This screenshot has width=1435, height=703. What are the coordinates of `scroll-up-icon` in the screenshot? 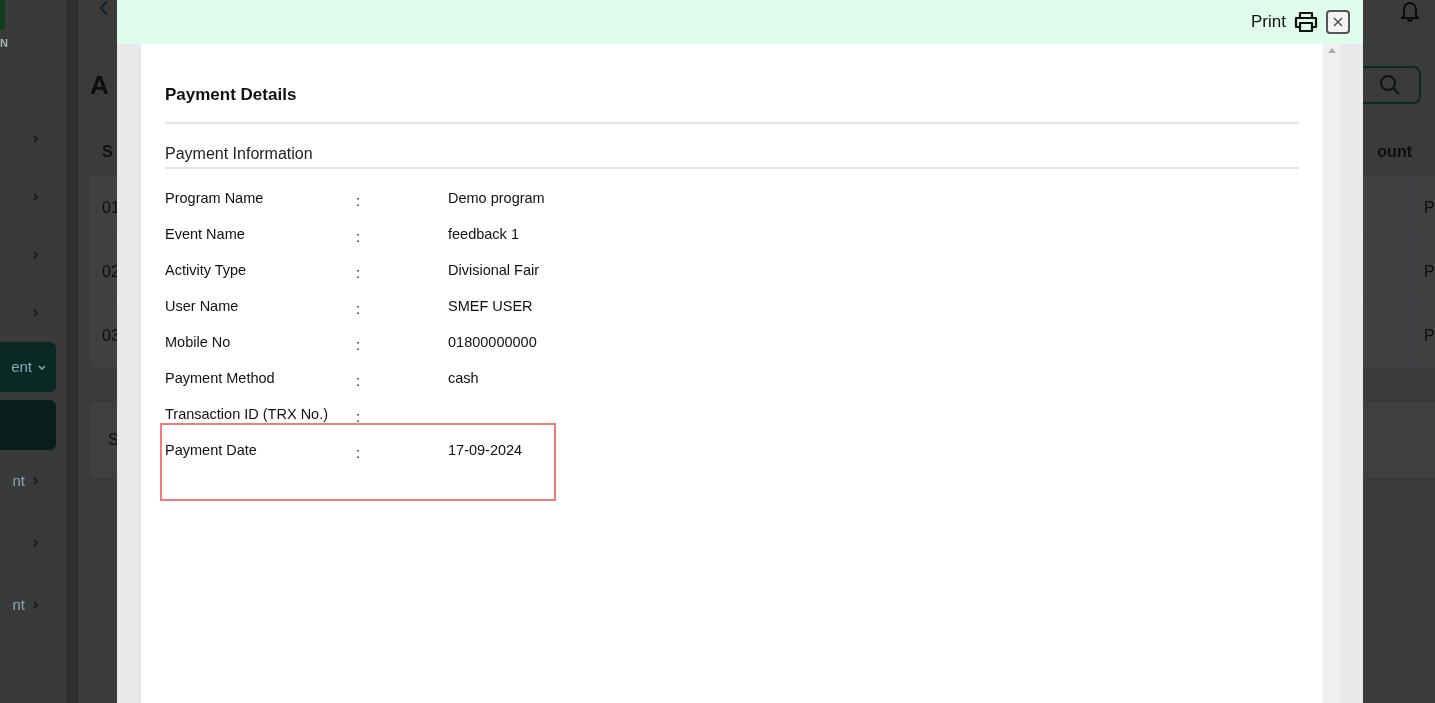 It's located at (1331, 50).